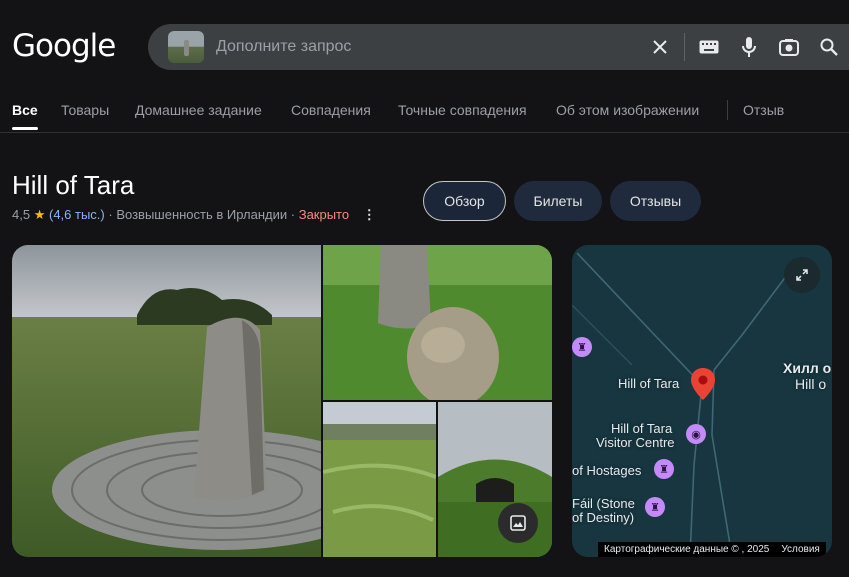 This screenshot has height=577, width=849. What do you see at coordinates (462, 110) in the screenshot?
I see `tab-exact-matches: Точные совпадения` at bounding box center [462, 110].